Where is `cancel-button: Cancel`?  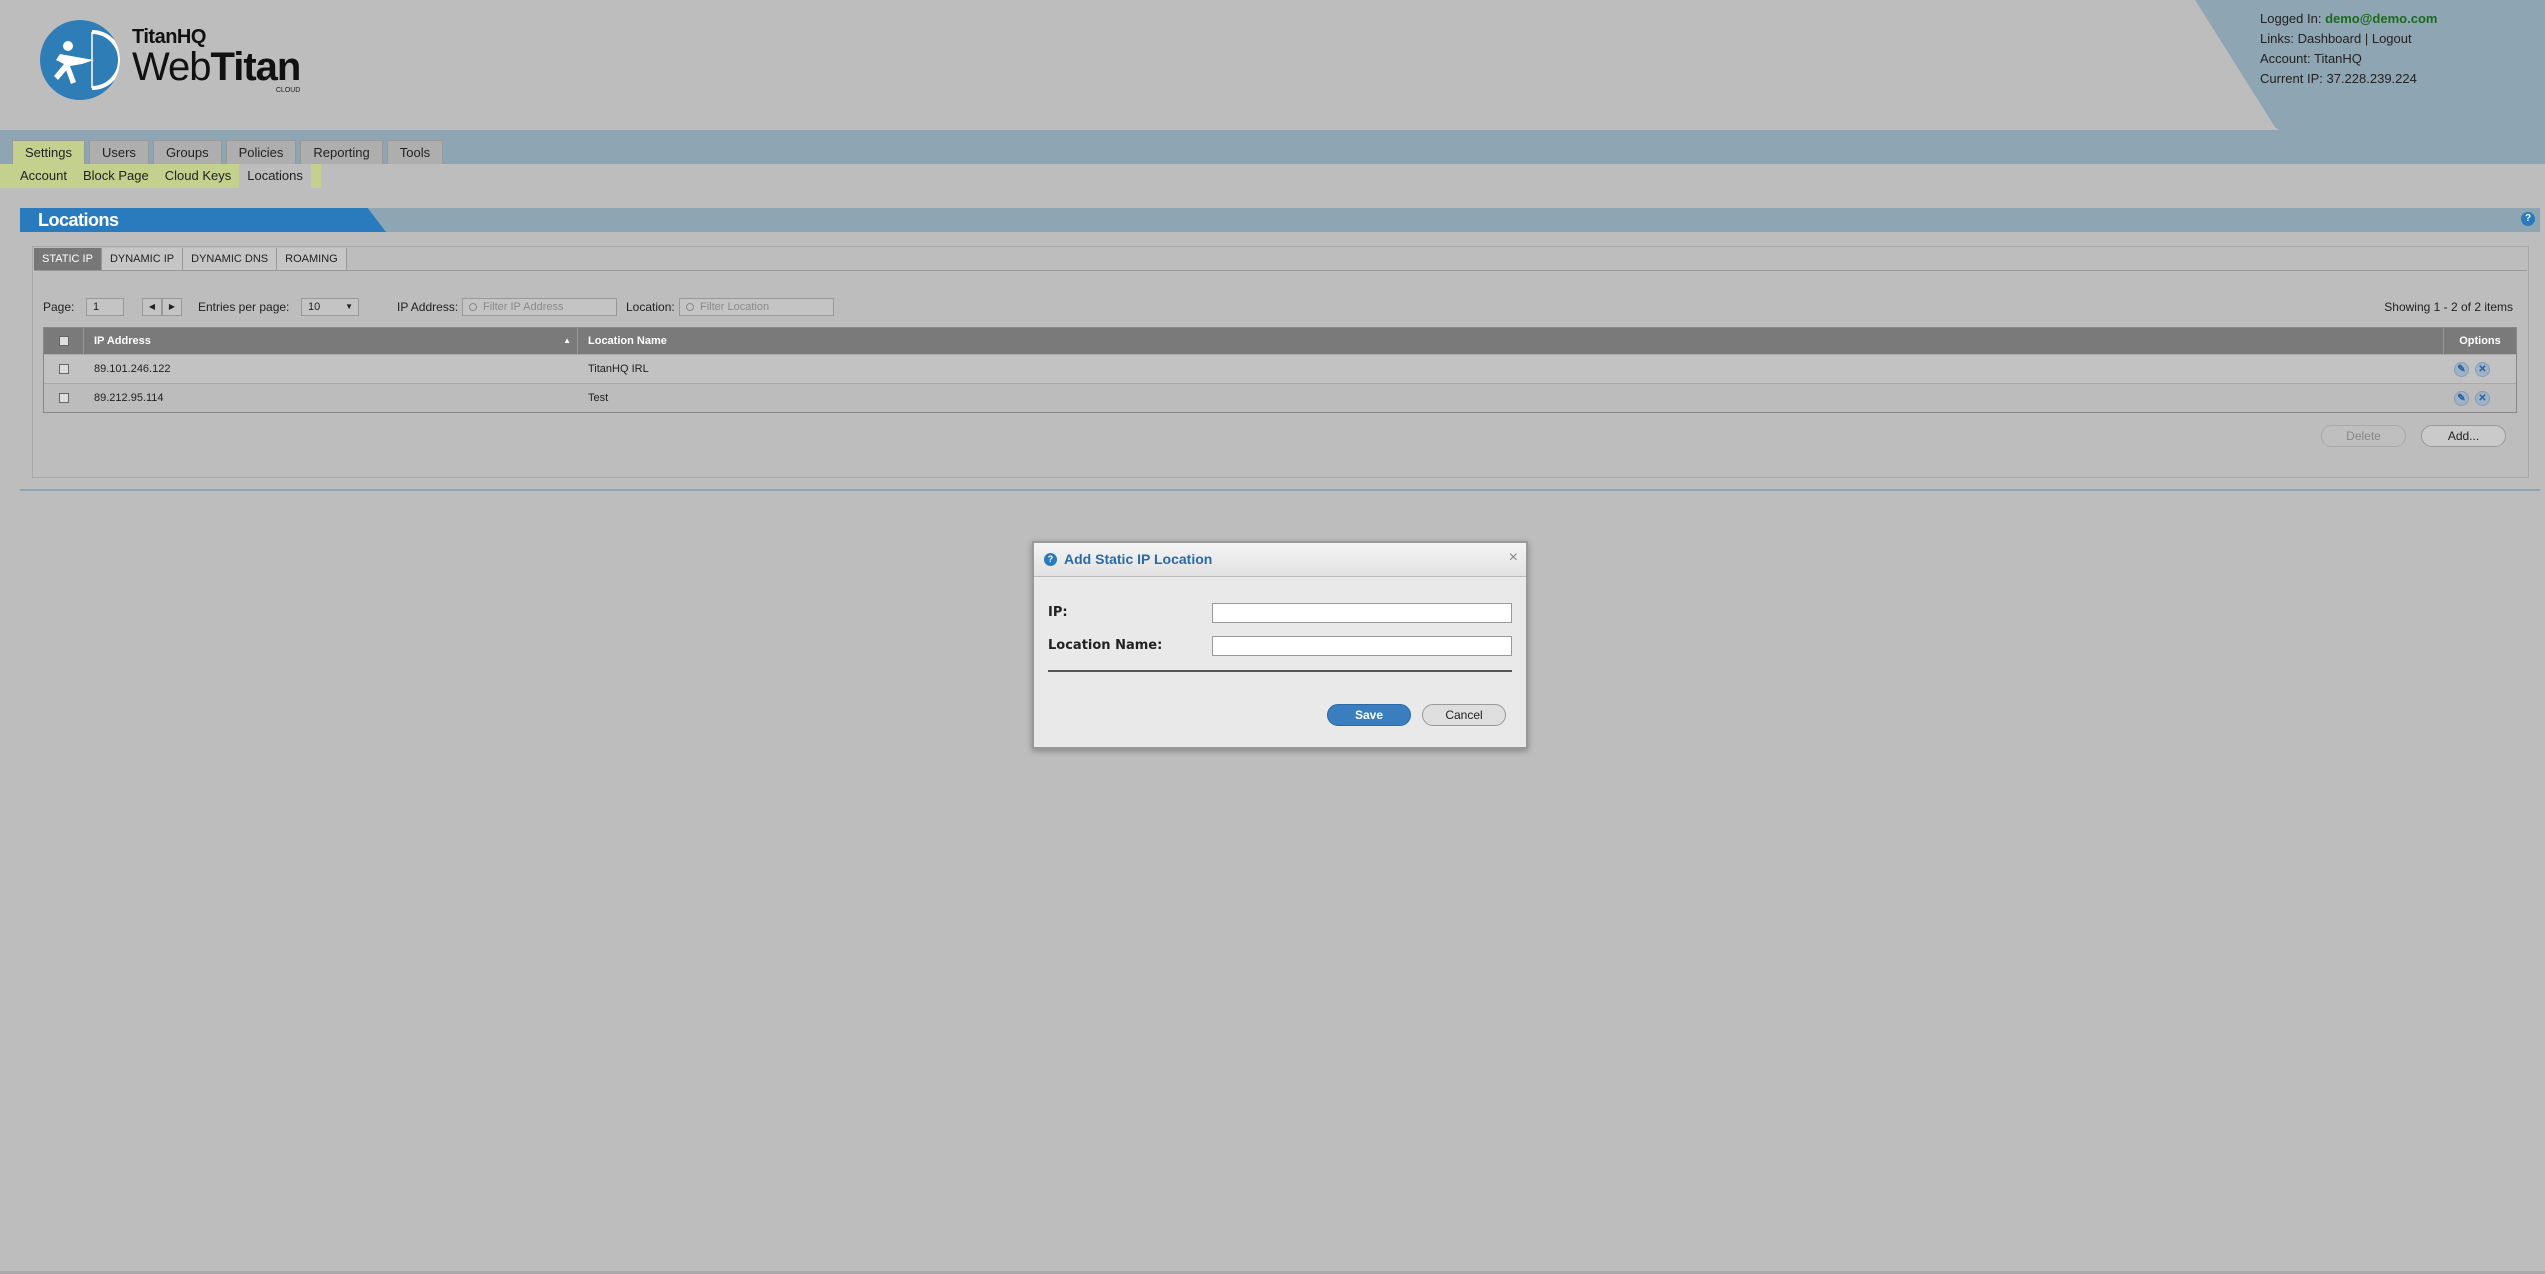
cancel-button: Cancel is located at coordinates (1464, 715).